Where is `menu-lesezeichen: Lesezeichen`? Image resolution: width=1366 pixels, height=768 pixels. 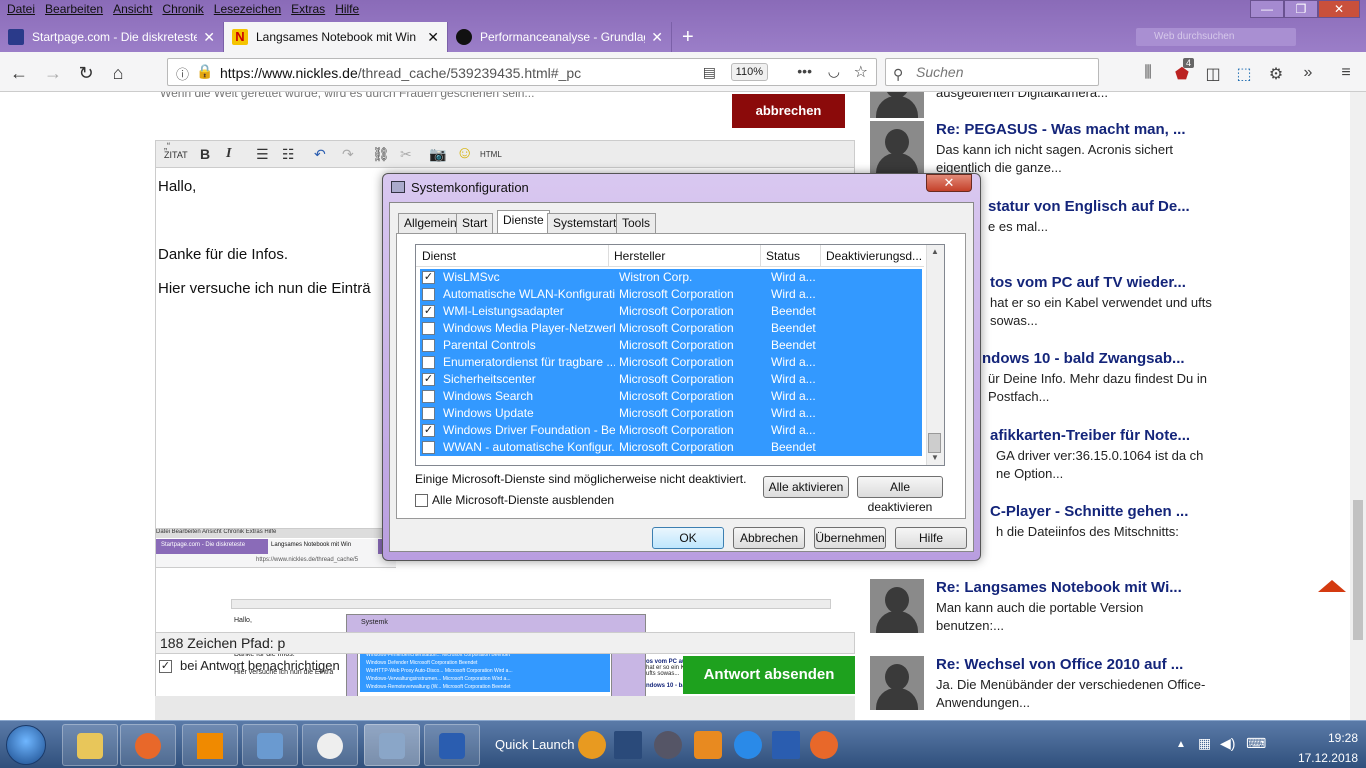 menu-lesezeichen: Lesezeichen is located at coordinates (247, 10).